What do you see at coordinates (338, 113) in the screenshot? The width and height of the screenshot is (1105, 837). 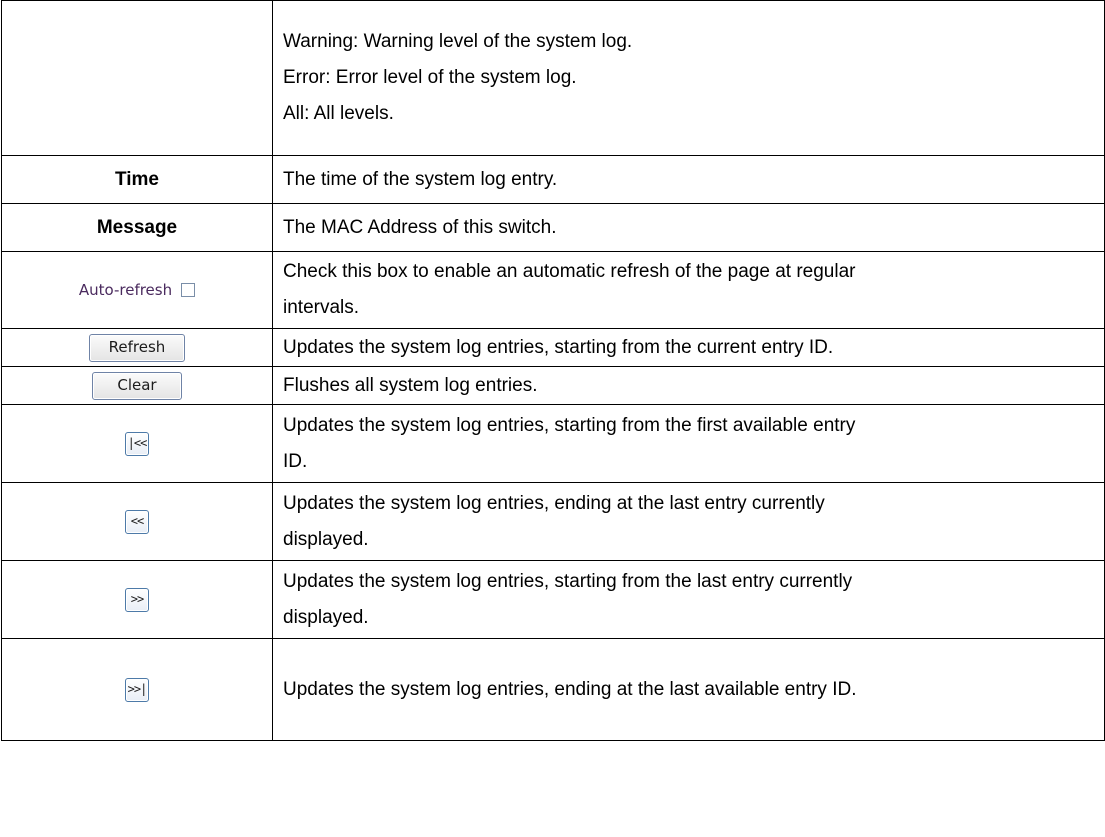 I see `level-all: All: All levels.` at bounding box center [338, 113].